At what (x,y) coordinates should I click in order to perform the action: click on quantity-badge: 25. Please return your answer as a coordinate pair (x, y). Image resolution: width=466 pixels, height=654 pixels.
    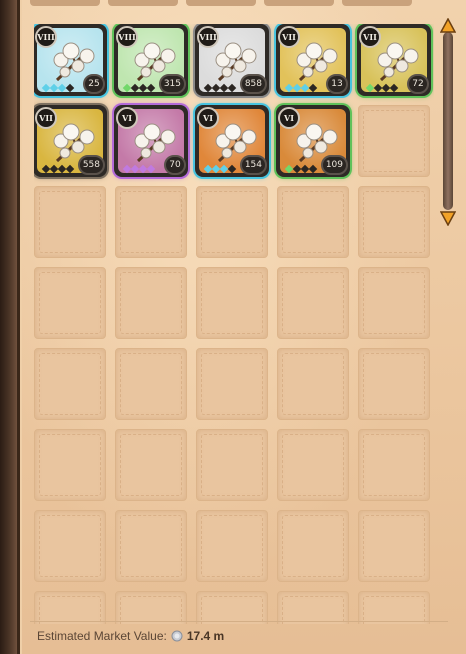
    Looking at the image, I should click on (94, 84).